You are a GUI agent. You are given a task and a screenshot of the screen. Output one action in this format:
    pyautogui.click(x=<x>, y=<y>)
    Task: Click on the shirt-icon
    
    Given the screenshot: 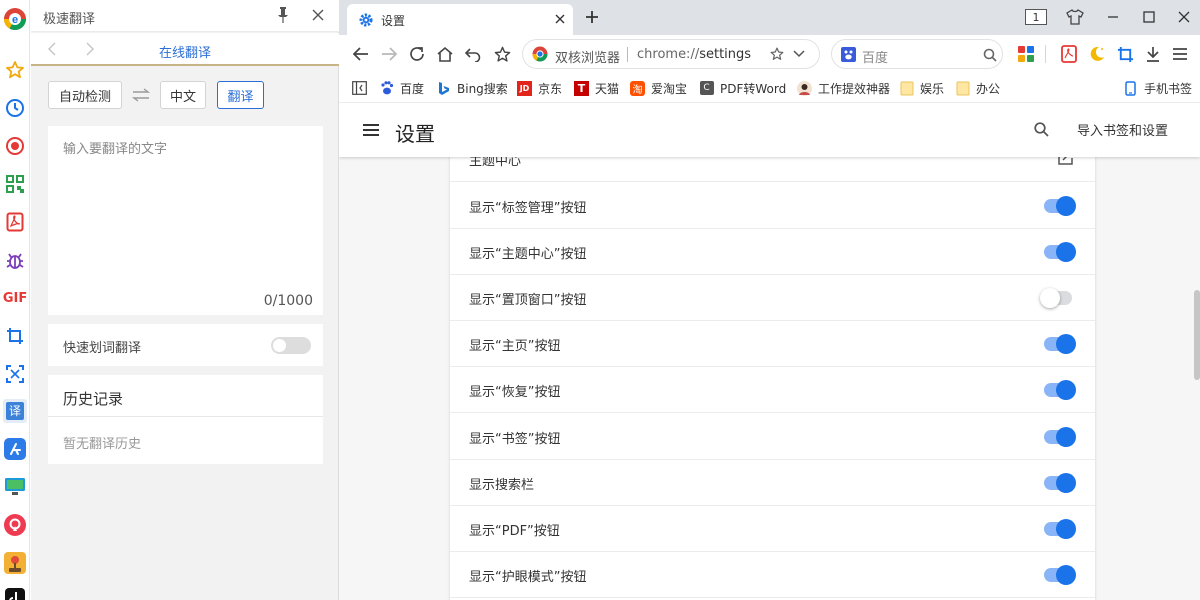 What is the action you would take?
    pyautogui.click(x=1075, y=17)
    